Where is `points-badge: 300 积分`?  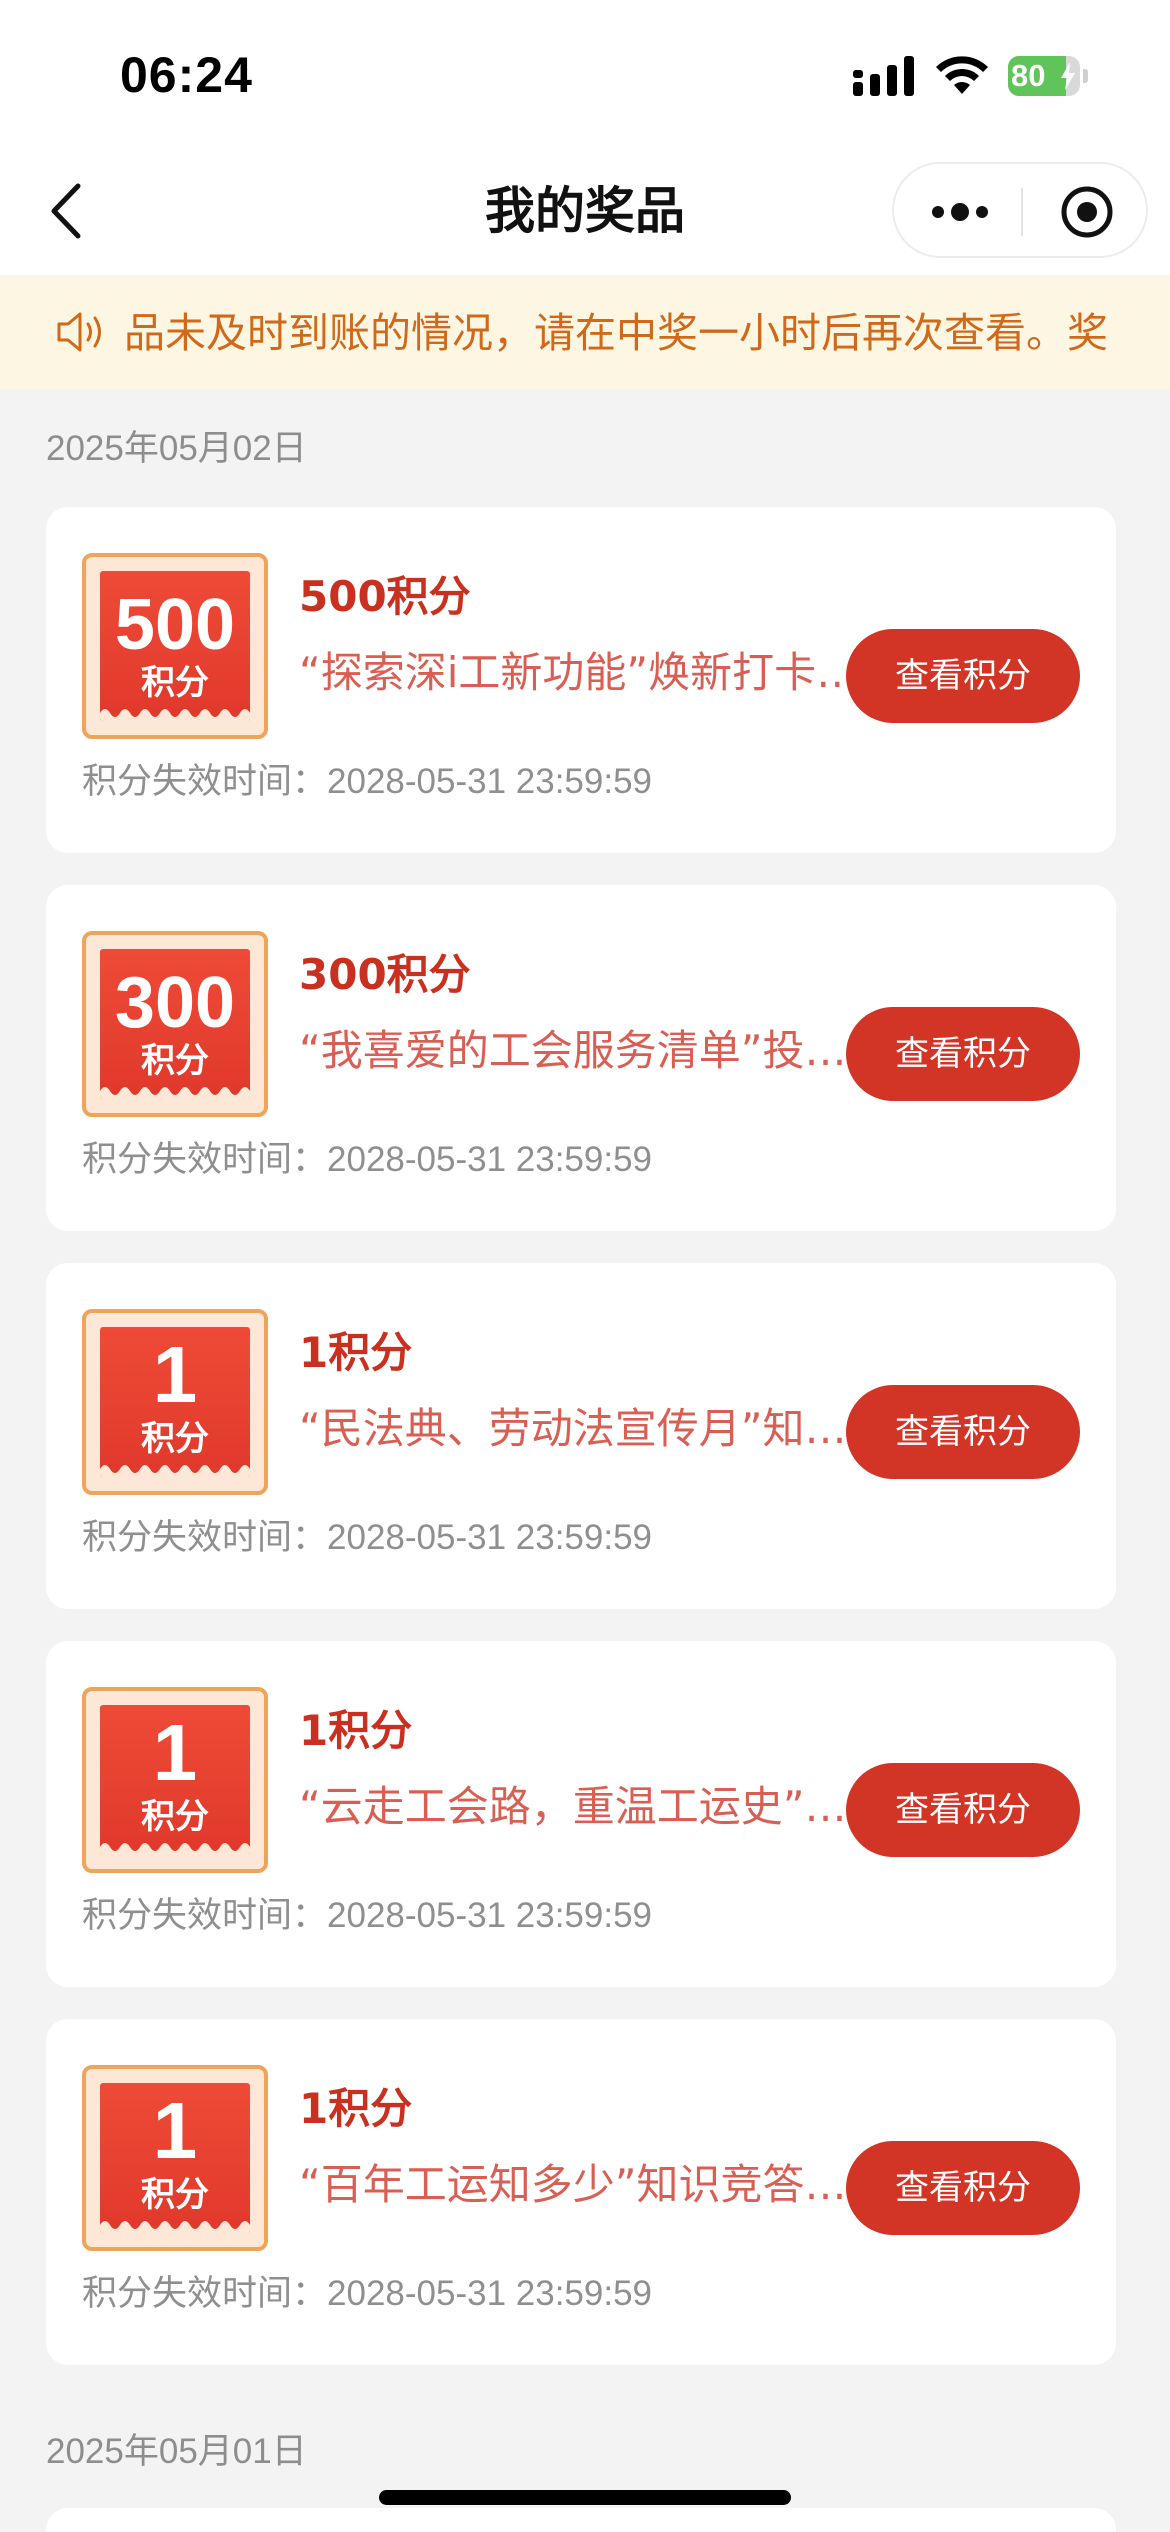 points-badge: 300 积分 is located at coordinates (175, 1024).